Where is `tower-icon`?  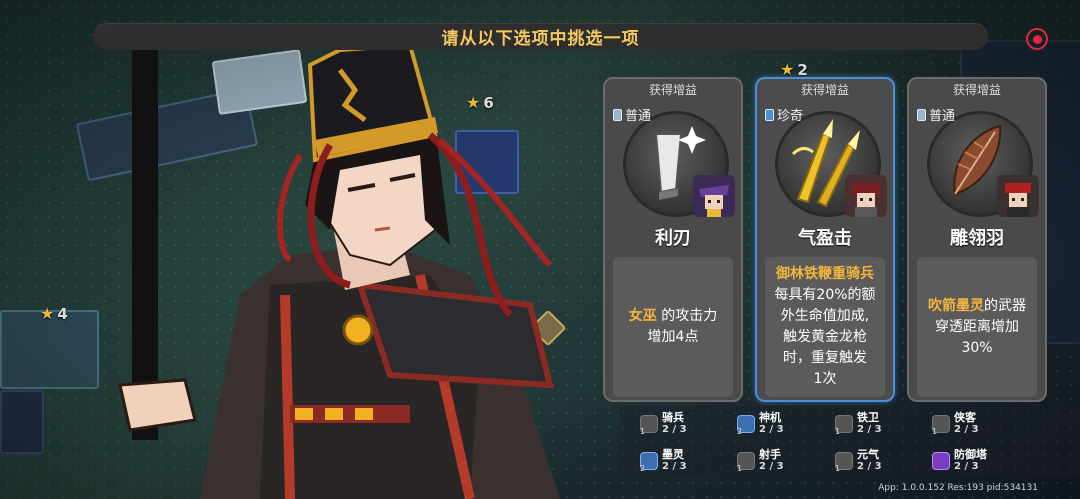
tower-icon is located at coordinates (941, 461).